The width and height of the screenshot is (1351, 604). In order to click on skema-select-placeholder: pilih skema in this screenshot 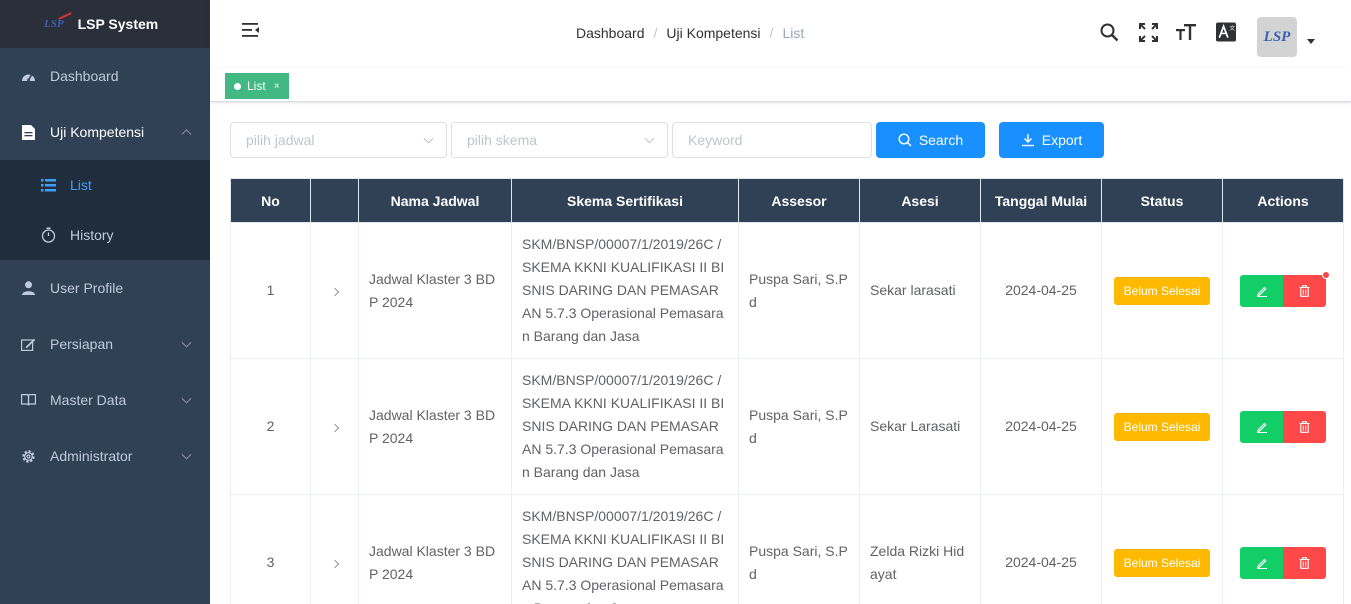, I will do `click(502, 140)`.